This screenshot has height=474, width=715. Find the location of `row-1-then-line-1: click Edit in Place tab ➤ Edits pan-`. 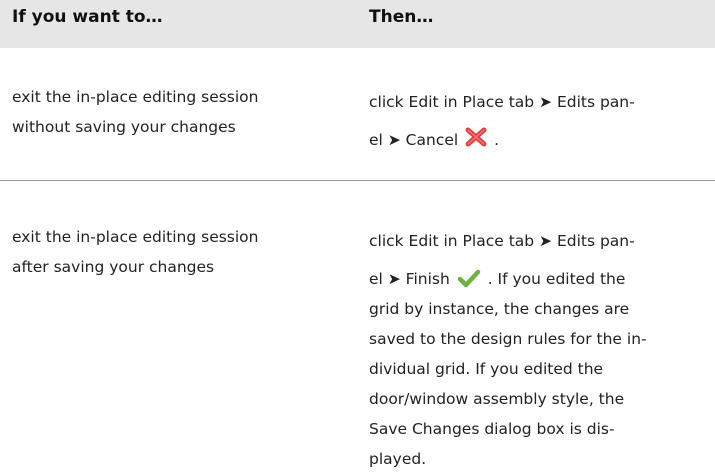

row-1-then-line-1: click Edit in Place tab ➤ Edits pan- is located at coordinates (502, 102).